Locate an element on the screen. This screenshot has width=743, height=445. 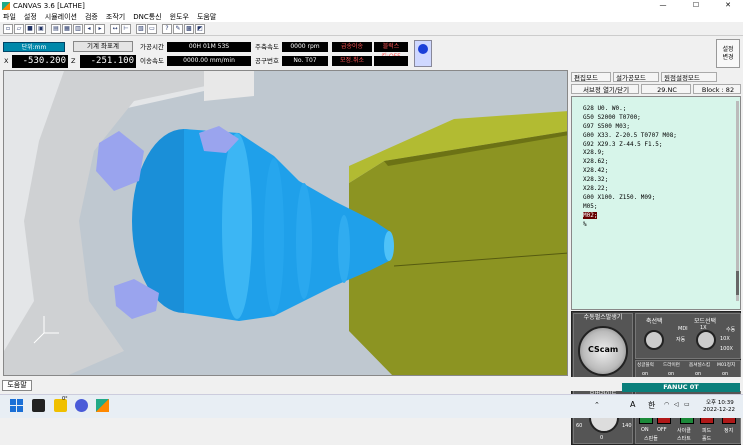
nc-scrollbar-thumb is located at coordinates (737, 283).